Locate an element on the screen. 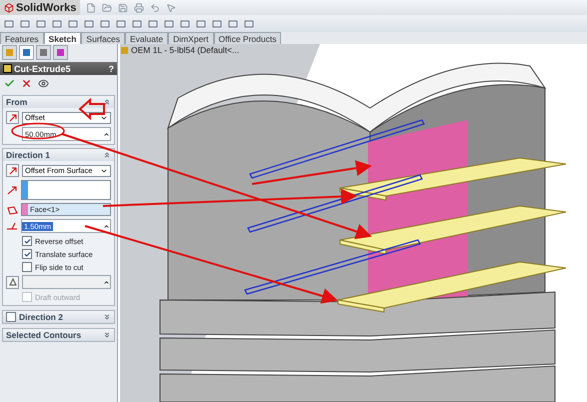  direction-selection-box is located at coordinates (66, 190).